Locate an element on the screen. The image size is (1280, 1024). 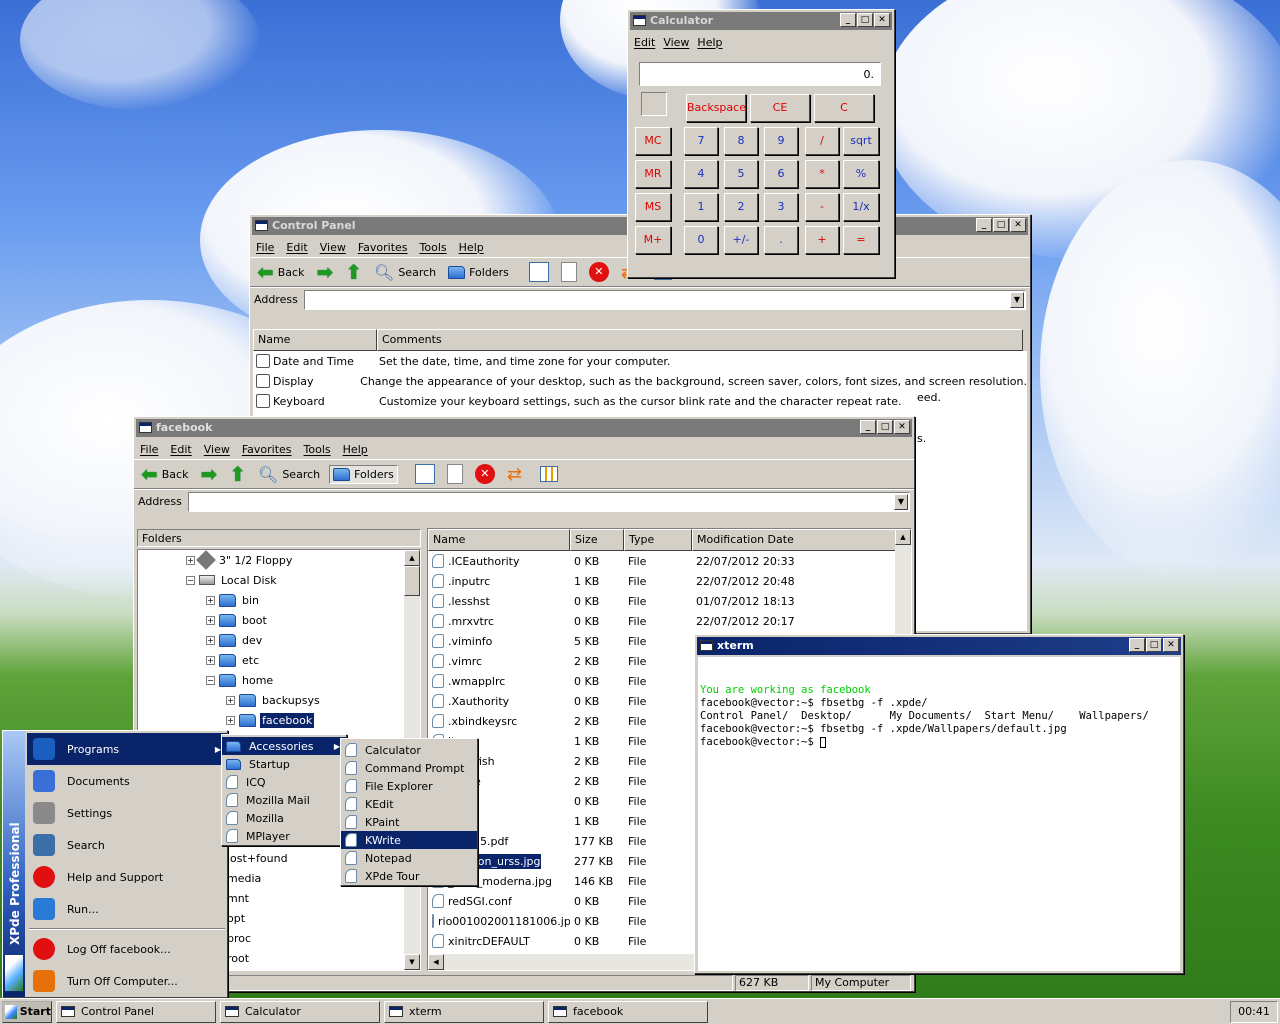
tree-item: + etc is located at coordinates (279, 660).